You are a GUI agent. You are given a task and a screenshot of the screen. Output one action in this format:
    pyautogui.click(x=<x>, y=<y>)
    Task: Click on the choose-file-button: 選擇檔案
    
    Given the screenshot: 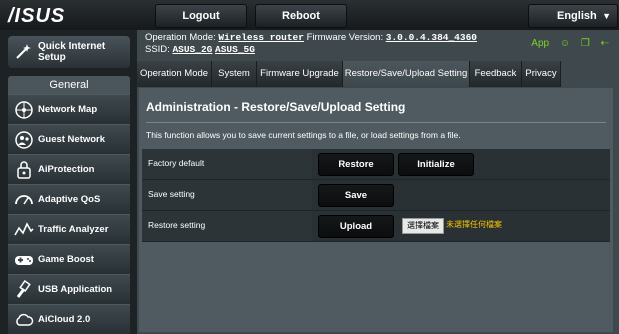 What is the action you would take?
    pyautogui.click(x=423, y=226)
    